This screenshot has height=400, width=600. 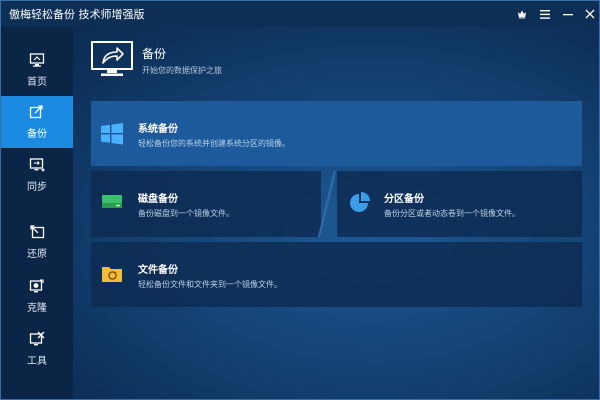 What do you see at coordinates (158, 270) in the screenshot?
I see `file-backup-title: 文件备份` at bounding box center [158, 270].